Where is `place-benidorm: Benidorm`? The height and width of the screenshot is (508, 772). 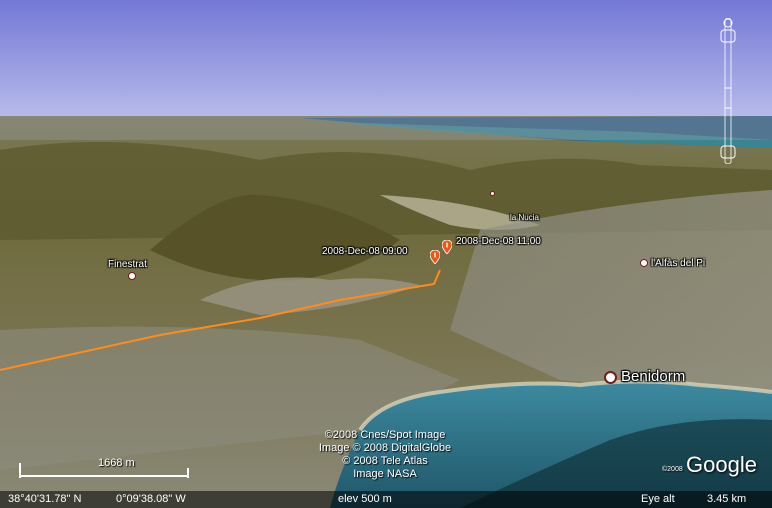
place-benidorm: Benidorm is located at coordinates (644, 376).